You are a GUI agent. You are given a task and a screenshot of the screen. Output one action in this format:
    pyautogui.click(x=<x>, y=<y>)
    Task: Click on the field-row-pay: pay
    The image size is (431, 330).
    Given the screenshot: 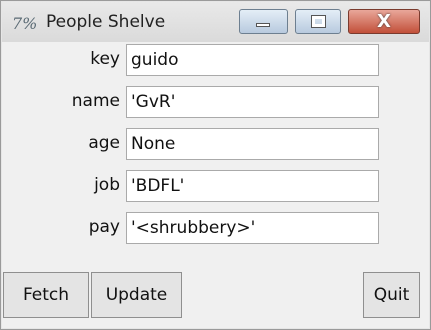 What is the action you would take?
    pyautogui.click(x=215, y=228)
    